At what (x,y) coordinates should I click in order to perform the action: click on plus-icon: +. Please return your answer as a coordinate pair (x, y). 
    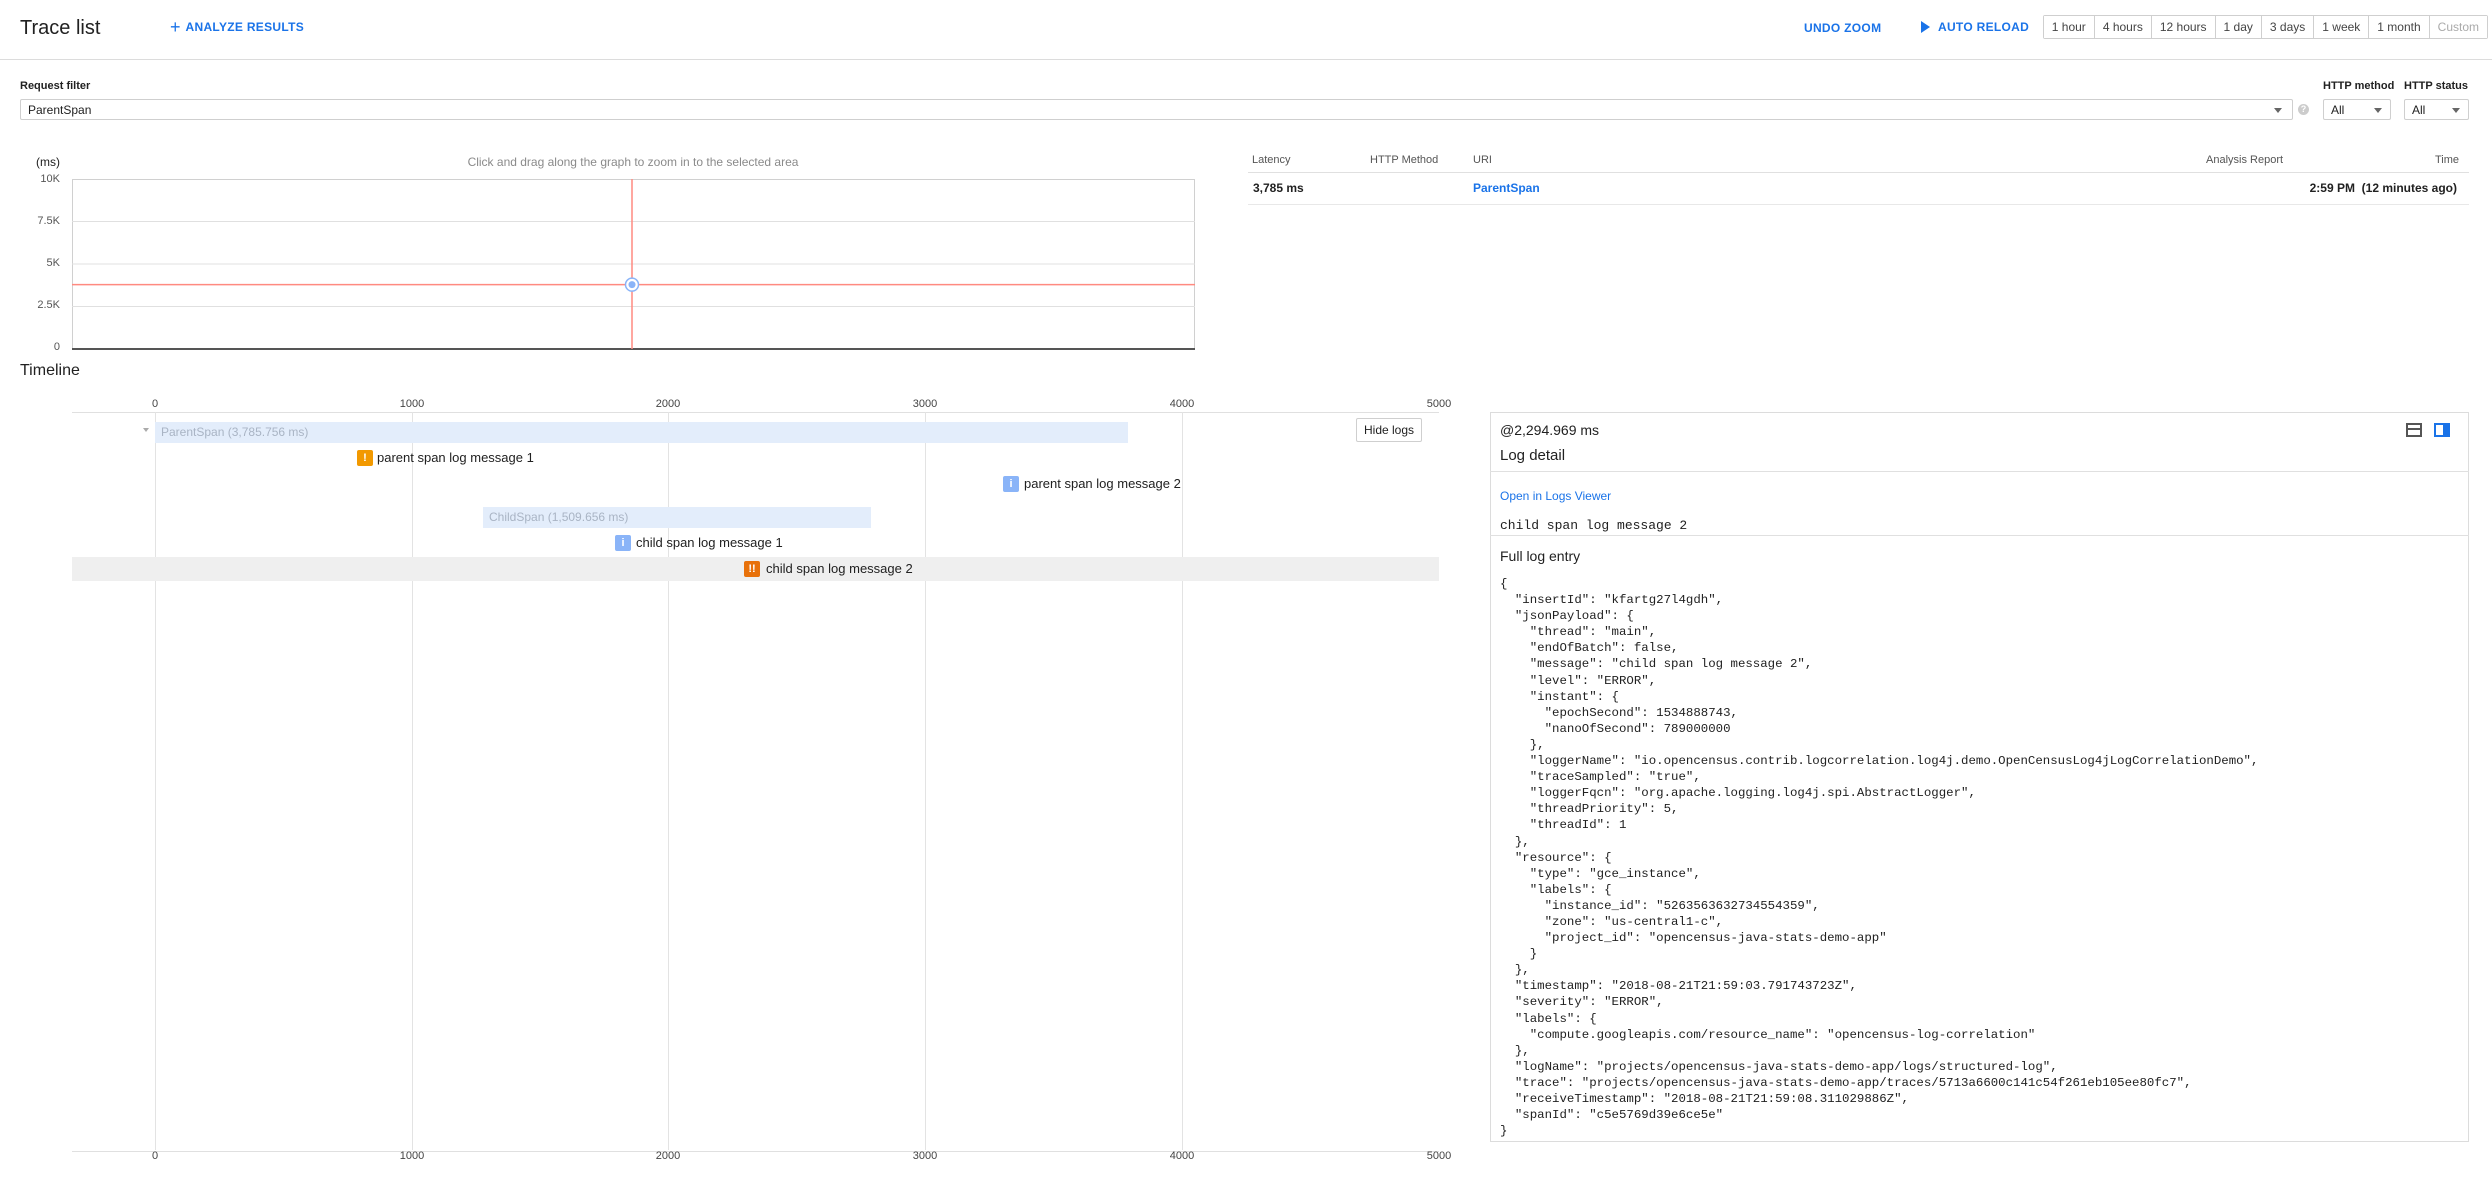
    Looking at the image, I should click on (175, 27).